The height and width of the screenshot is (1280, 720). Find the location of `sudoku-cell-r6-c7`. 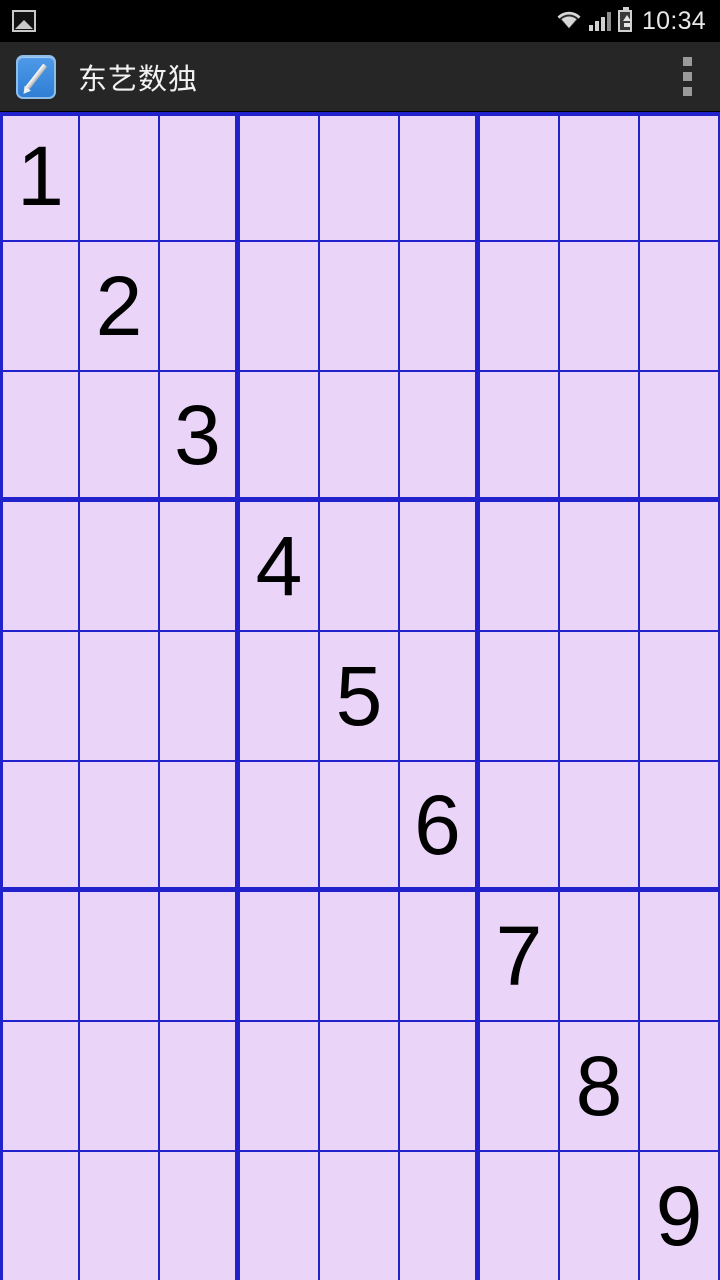

sudoku-cell-r6-c7 is located at coordinates (520, 827).